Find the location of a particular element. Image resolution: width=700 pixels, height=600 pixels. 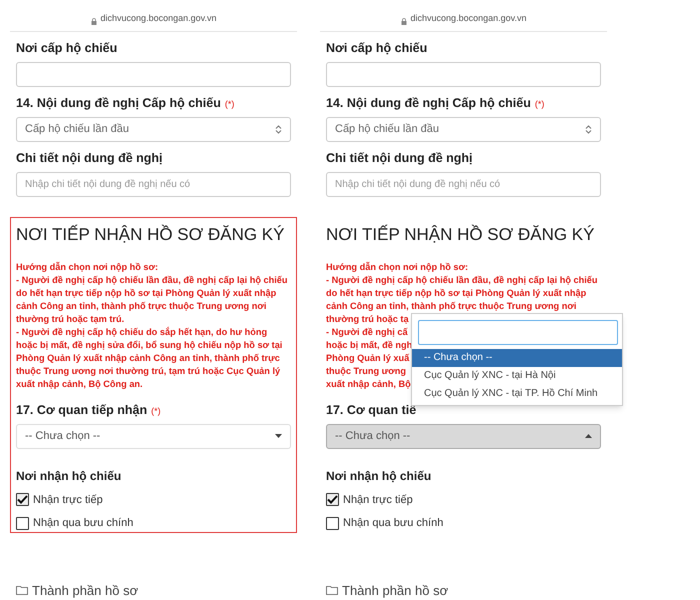

dropdown-option: Cục Quản lý XNC - tại Hà Nội is located at coordinates (517, 375).